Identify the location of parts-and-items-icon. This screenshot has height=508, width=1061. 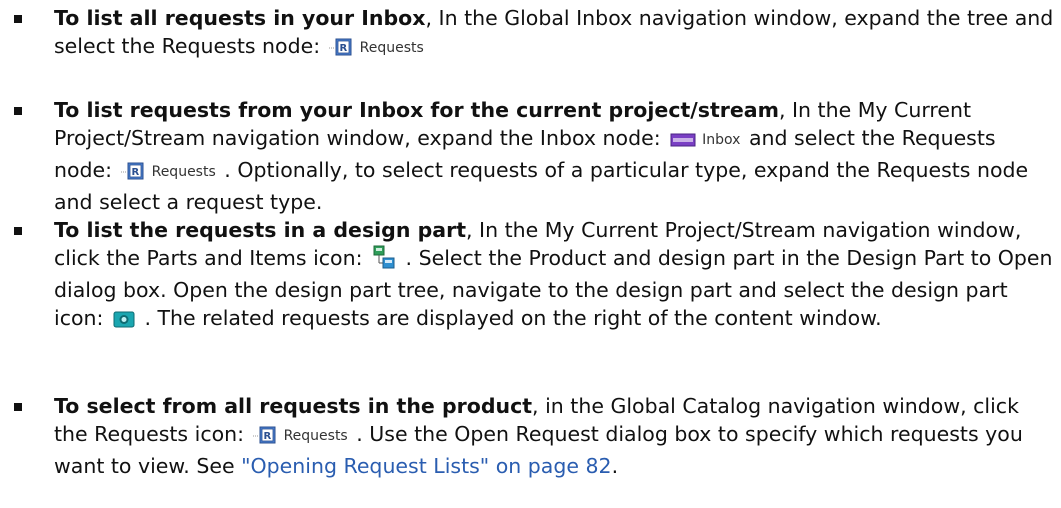
(384, 260).